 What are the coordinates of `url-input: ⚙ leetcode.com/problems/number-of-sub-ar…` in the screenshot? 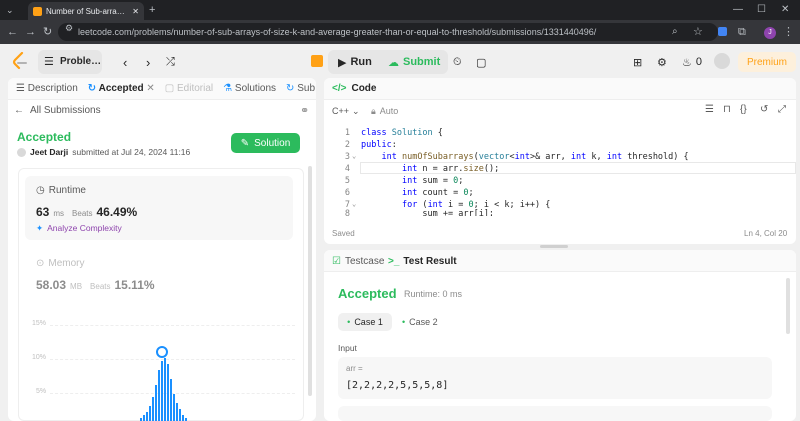 It's located at (388, 32).